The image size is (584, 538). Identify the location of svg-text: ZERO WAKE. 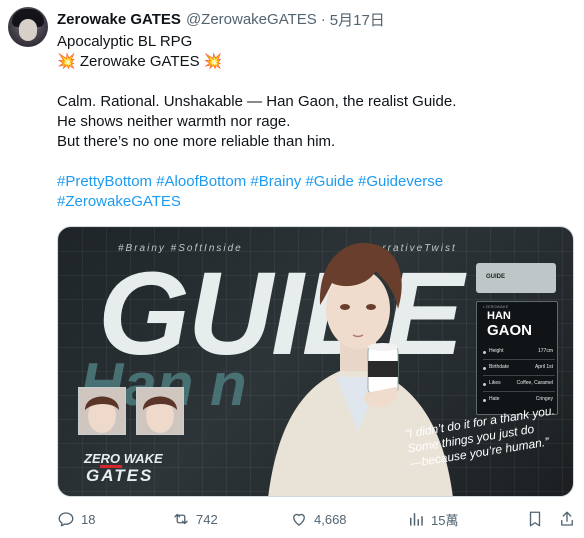
(123, 458).